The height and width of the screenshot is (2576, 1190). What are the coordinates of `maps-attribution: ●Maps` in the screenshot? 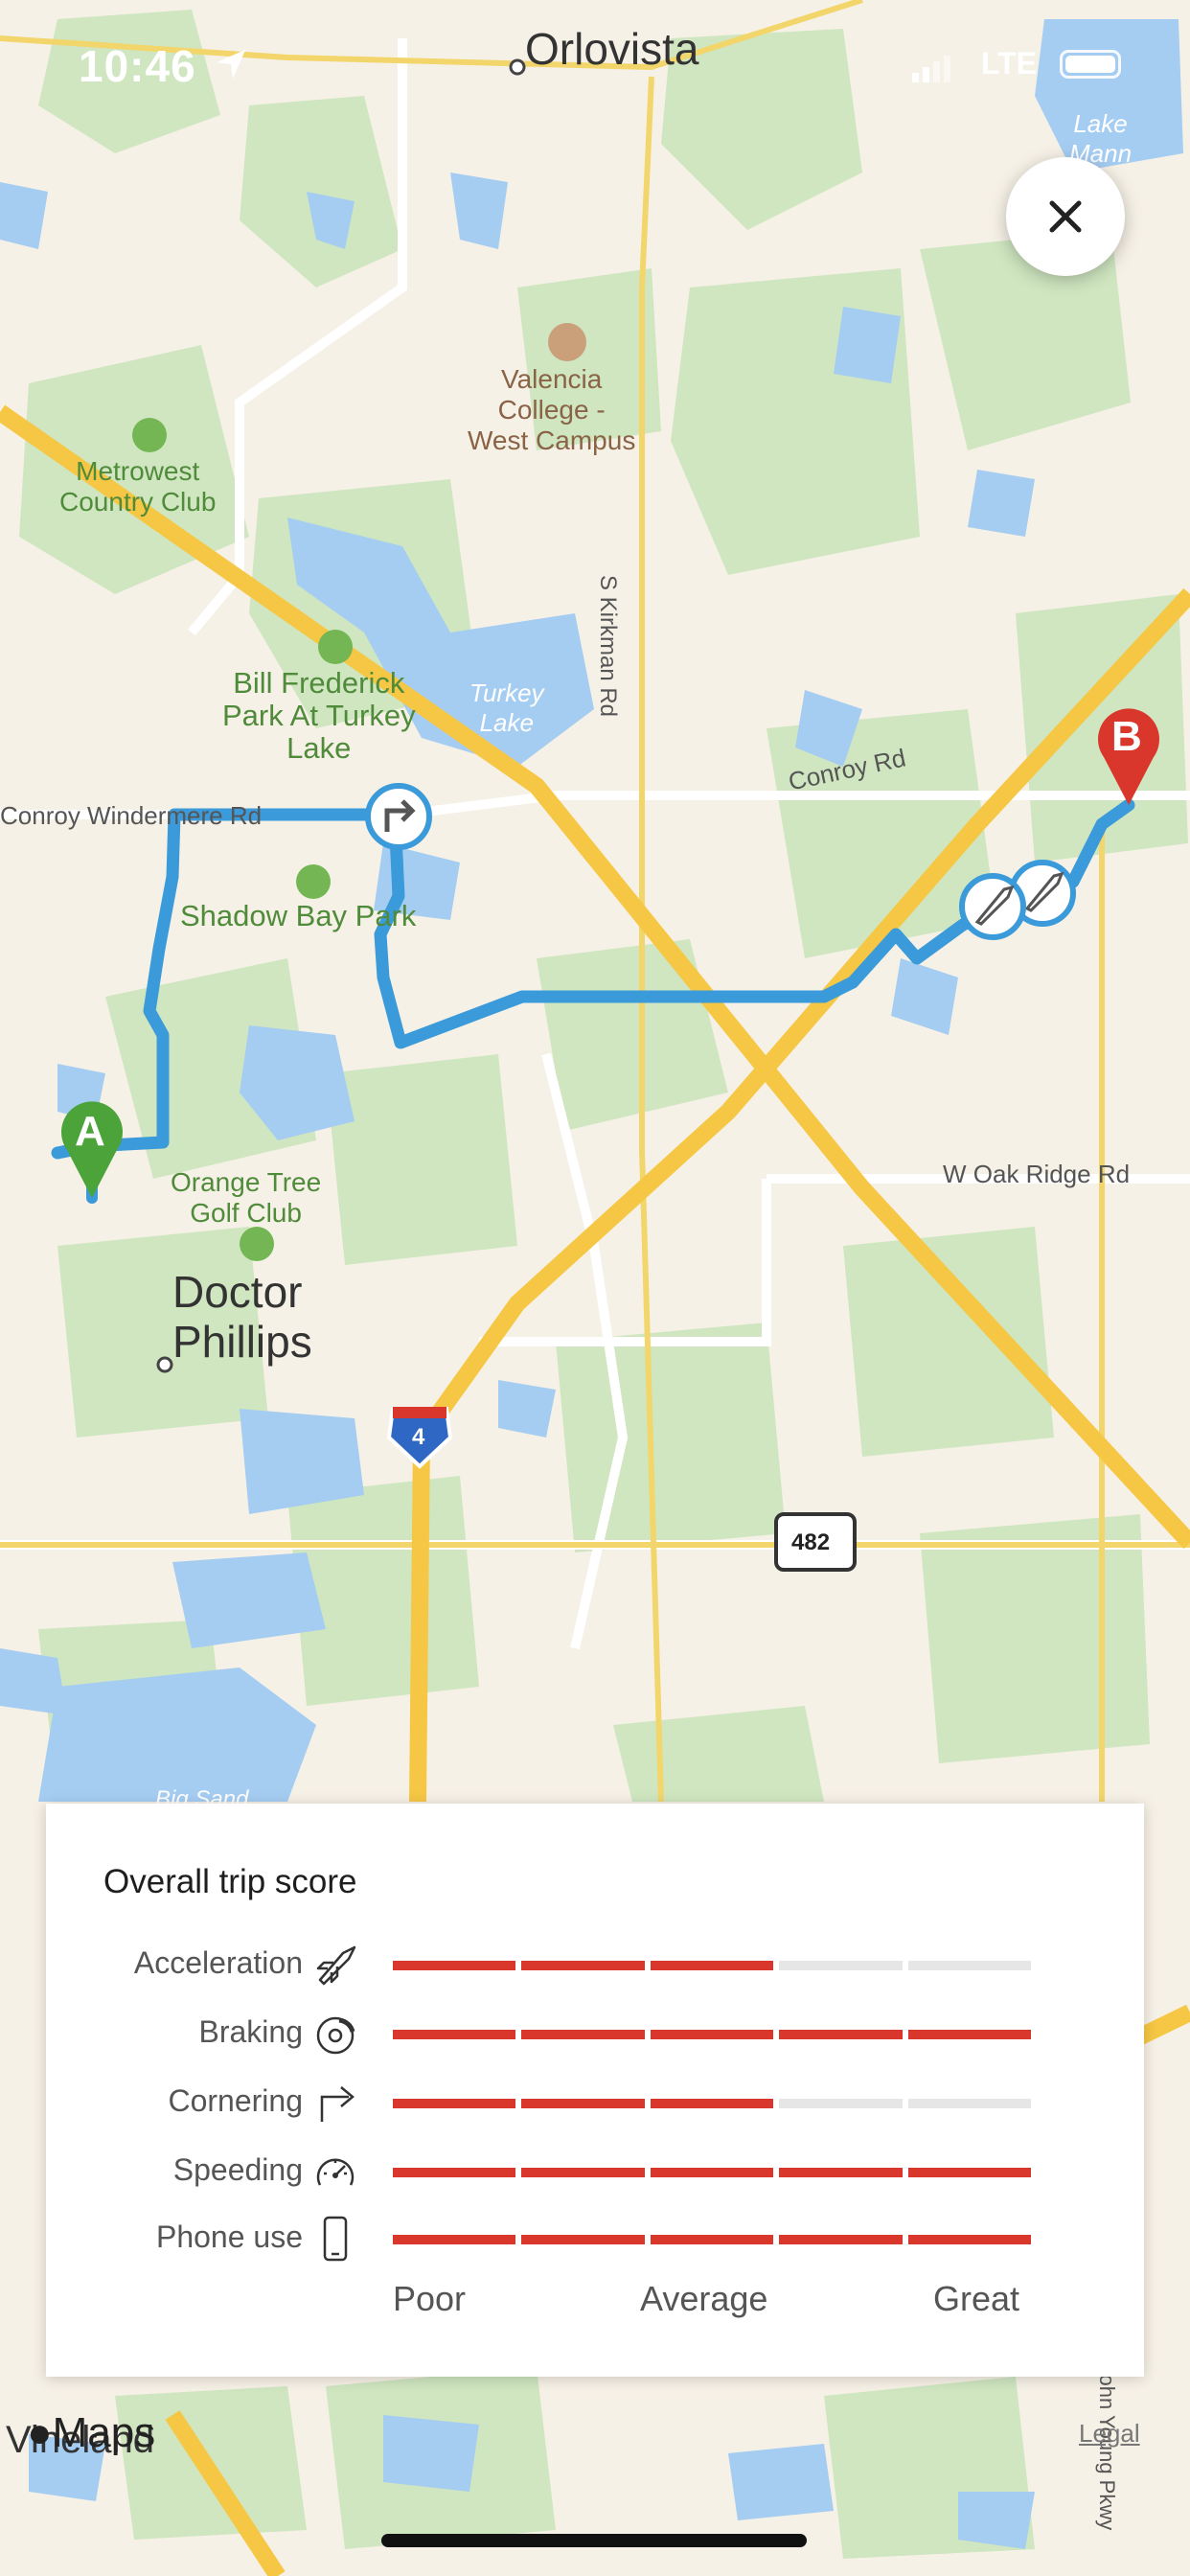 It's located at (91, 2433).